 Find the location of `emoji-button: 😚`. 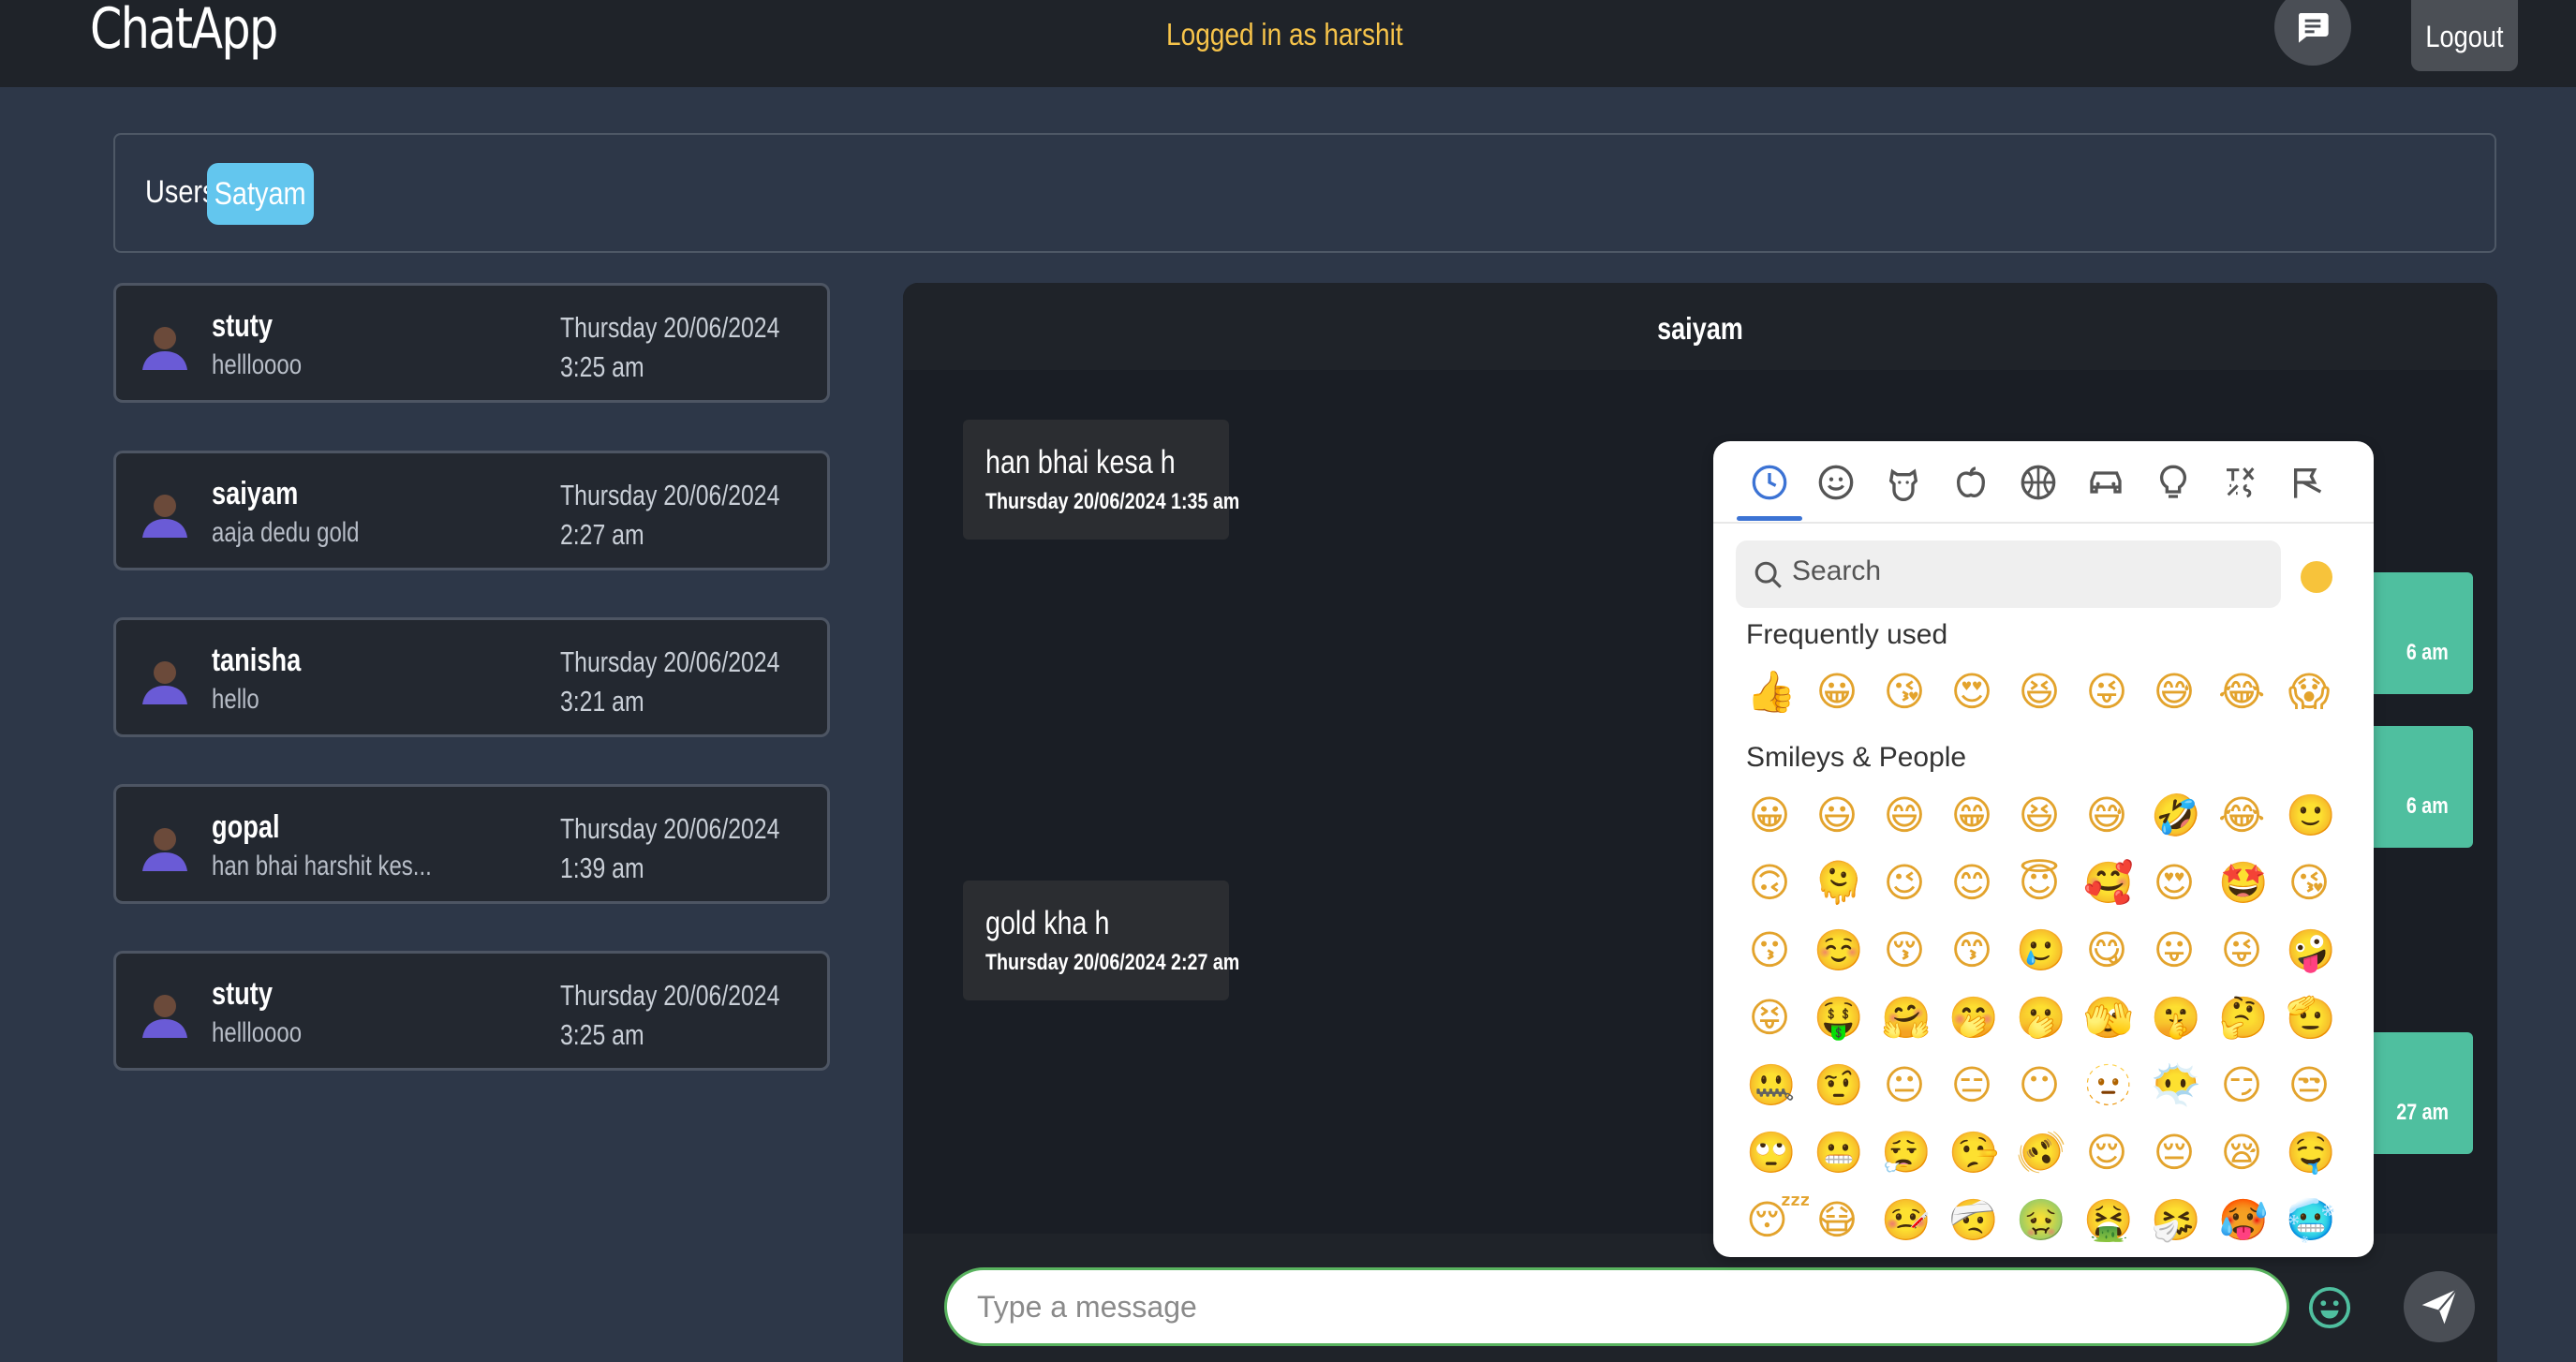

emoji-button: 😚 is located at coordinates (1904, 950).